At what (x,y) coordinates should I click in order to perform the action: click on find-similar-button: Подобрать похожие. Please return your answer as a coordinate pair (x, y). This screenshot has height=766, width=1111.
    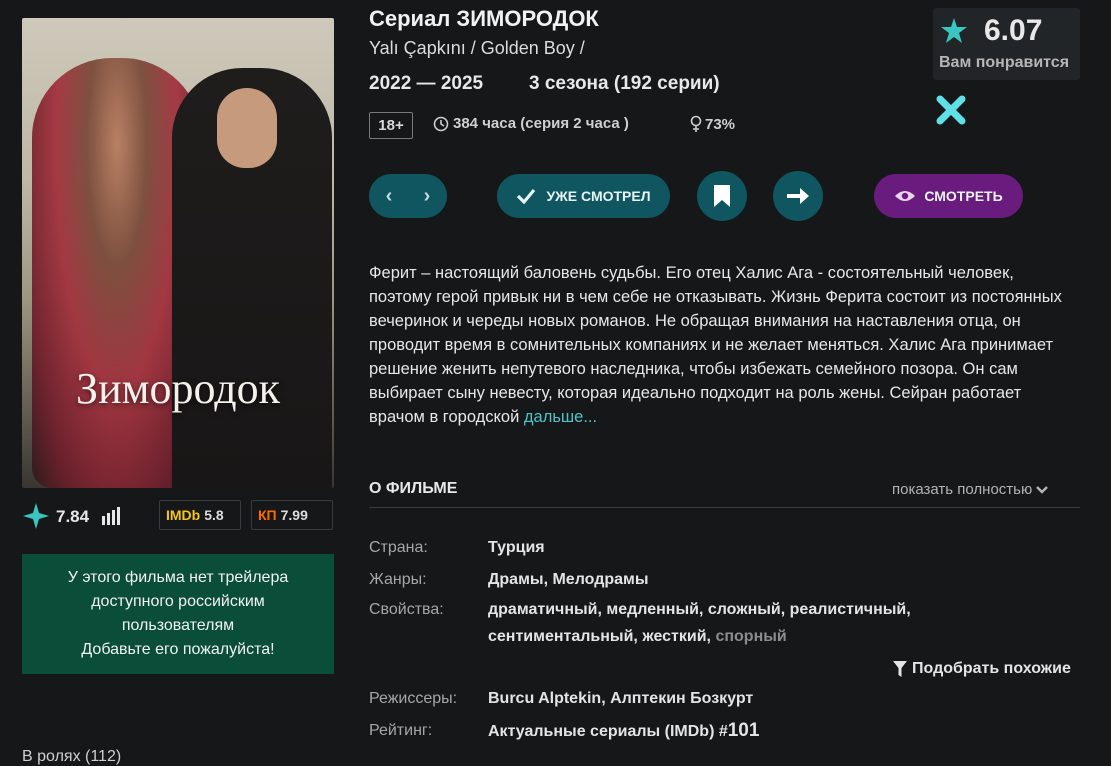
    Looking at the image, I should click on (981, 669).